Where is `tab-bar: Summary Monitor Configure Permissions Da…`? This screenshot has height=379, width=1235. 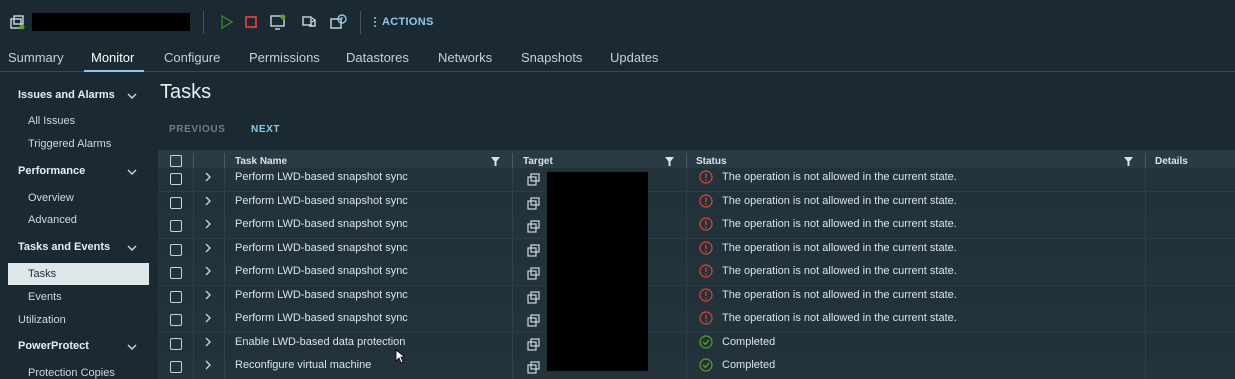 tab-bar: Summary Monitor Configure Permissions Da… is located at coordinates (617, 58).